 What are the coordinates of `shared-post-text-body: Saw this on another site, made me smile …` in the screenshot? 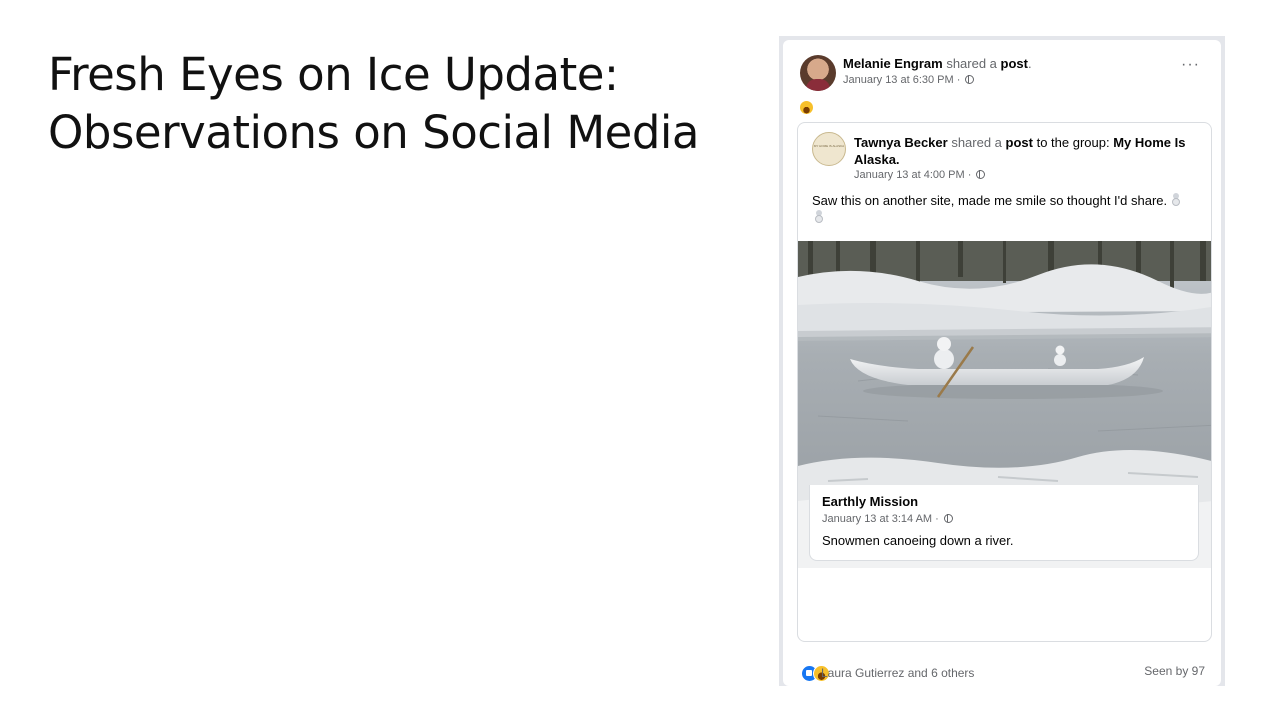 It's located at (990, 200).